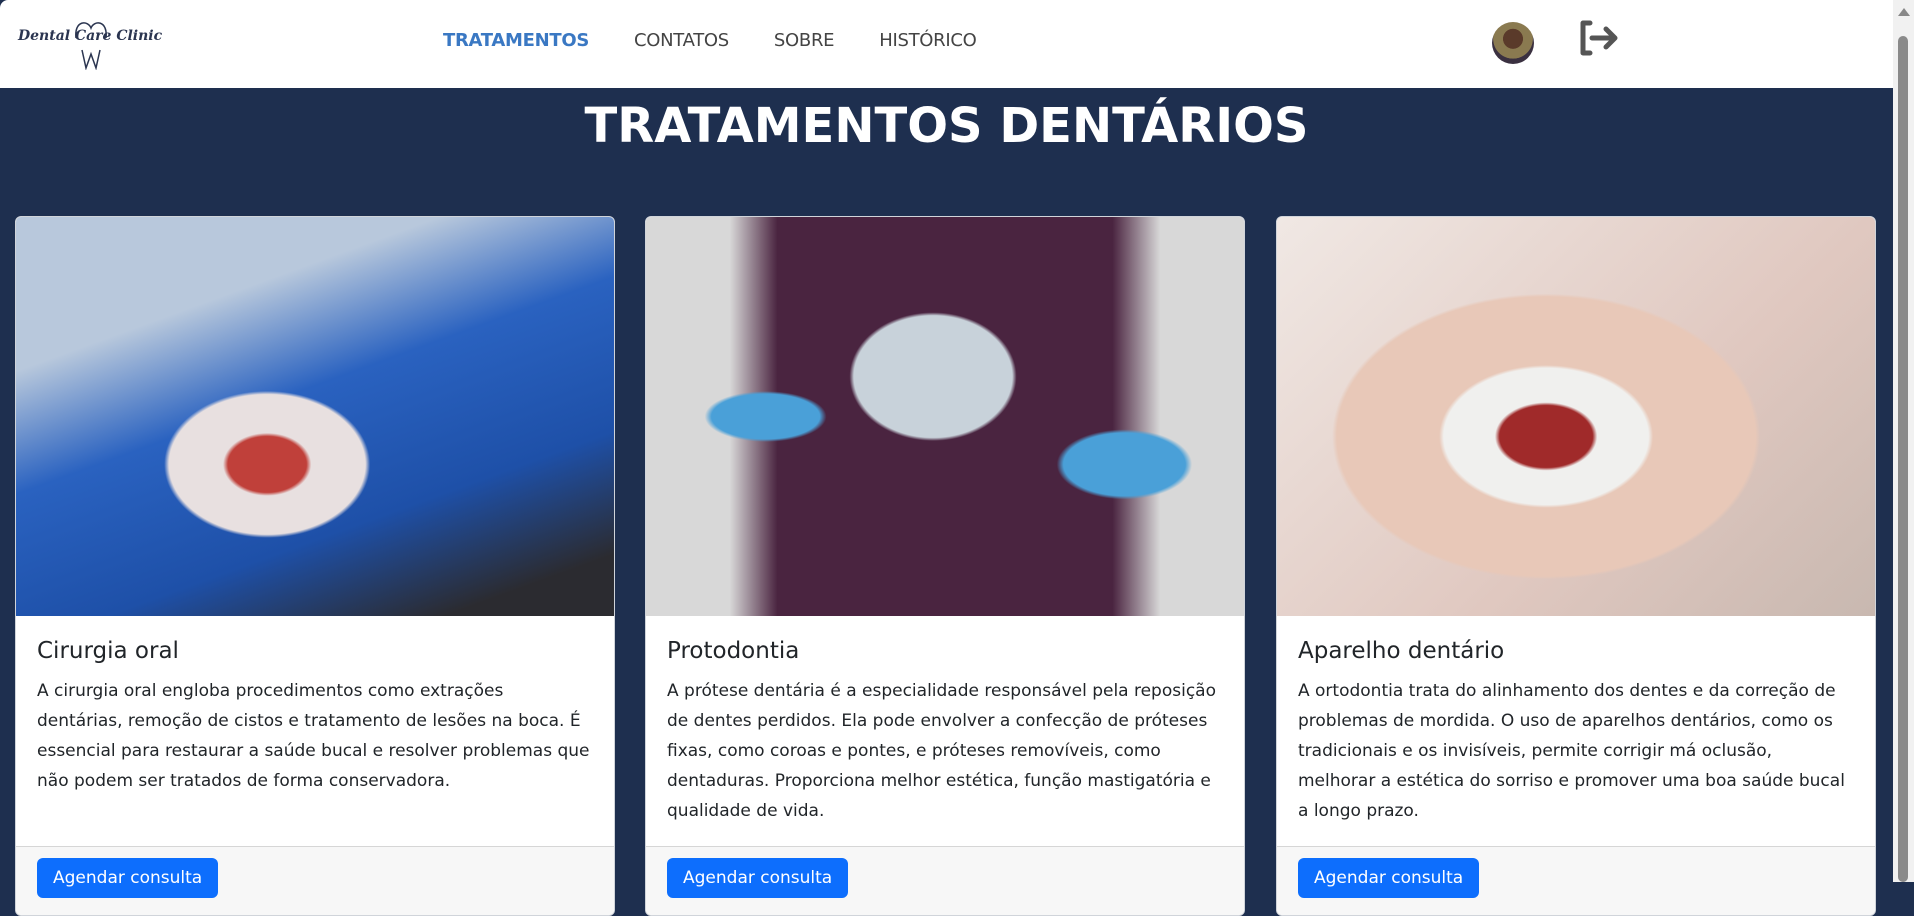  I want to click on nav-sobre: SOBRE, so click(804, 40).